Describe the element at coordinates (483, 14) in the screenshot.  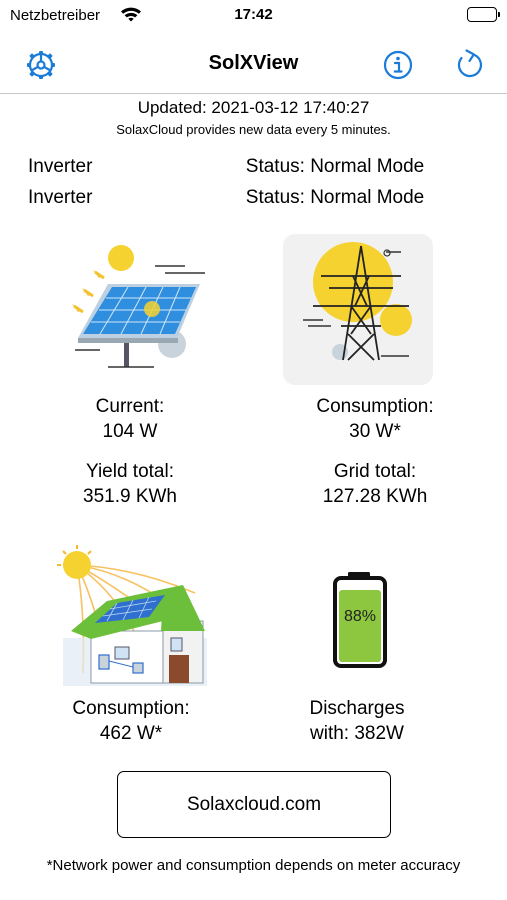
I see `battery-status-icon` at that location.